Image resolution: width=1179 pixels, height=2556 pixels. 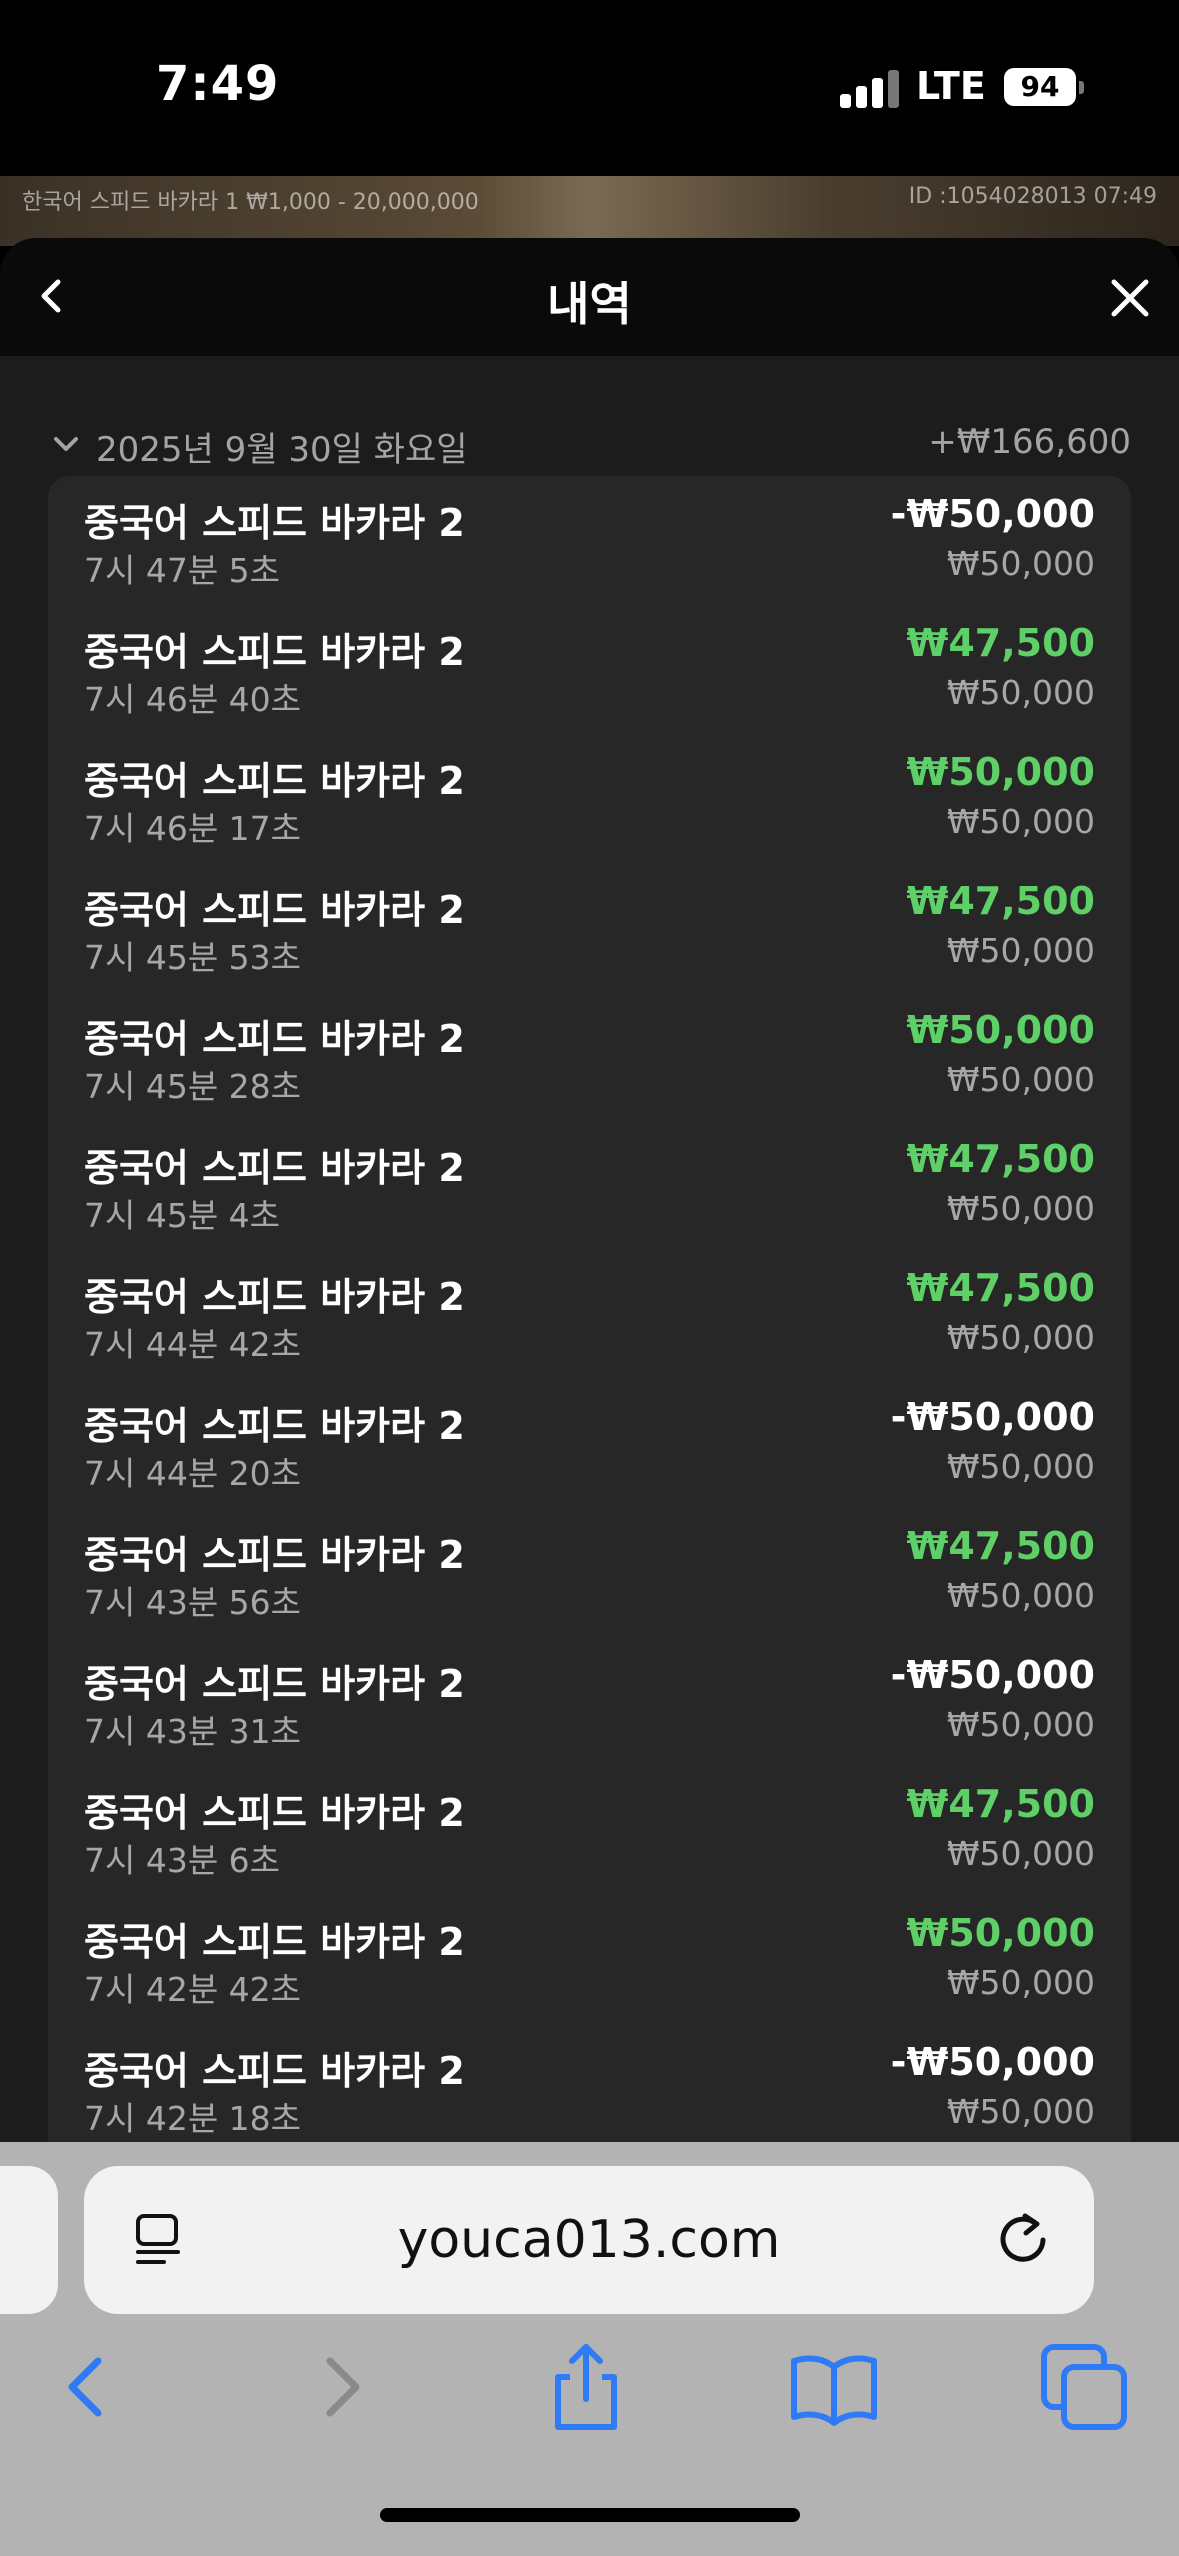 What do you see at coordinates (86, 2387) in the screenshot?
I see `nav-back-icon` at bounding box center [86, 2387].